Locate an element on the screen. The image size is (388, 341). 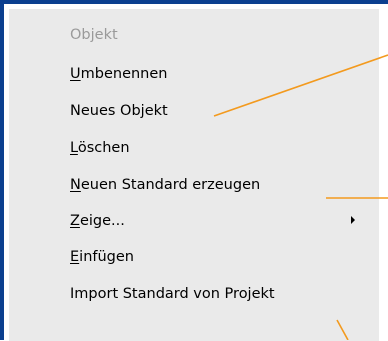
window-frame-left is located at coordinates (2, 170).